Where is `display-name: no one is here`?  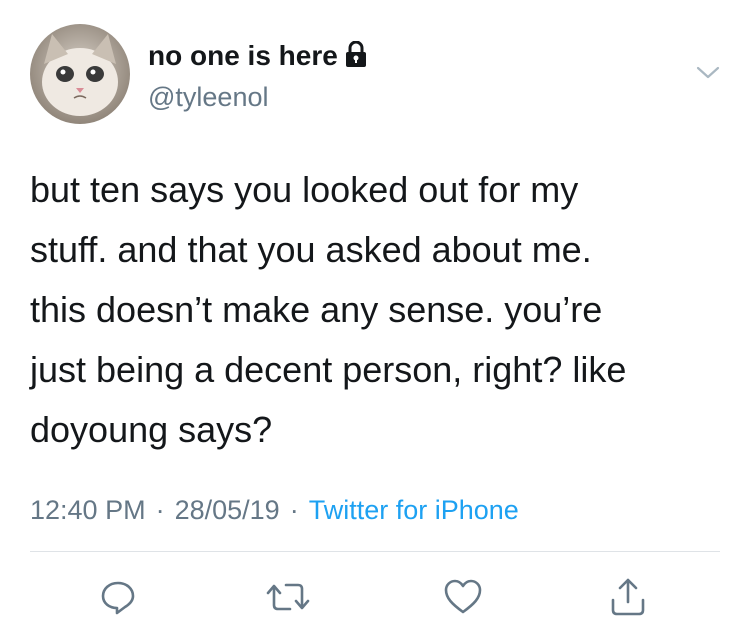 display-name: no one is here is located at coordinates (258, 57).